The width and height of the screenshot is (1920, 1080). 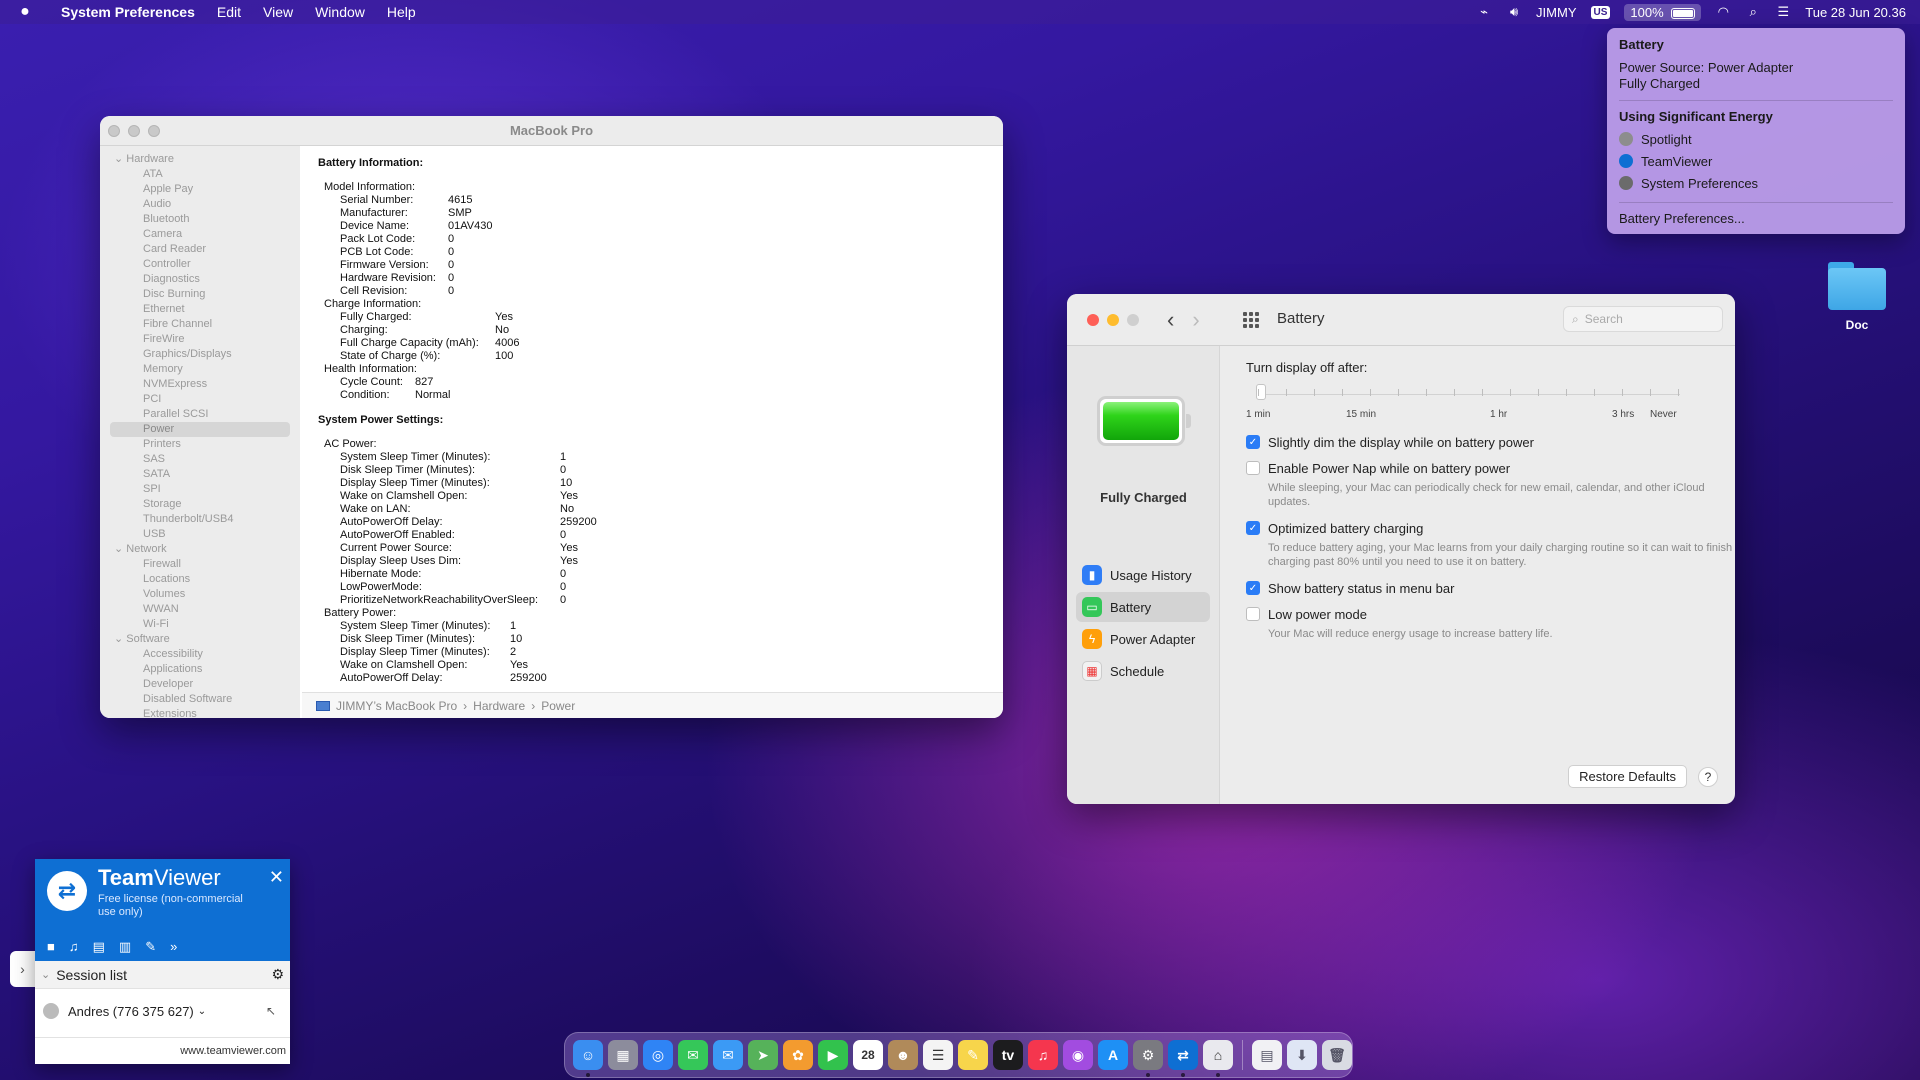 What do you see at coordinates (1302, 1055) in the screenshot?
I see `downloads-icon: ⬇` at bounding box center [1302, 1055].